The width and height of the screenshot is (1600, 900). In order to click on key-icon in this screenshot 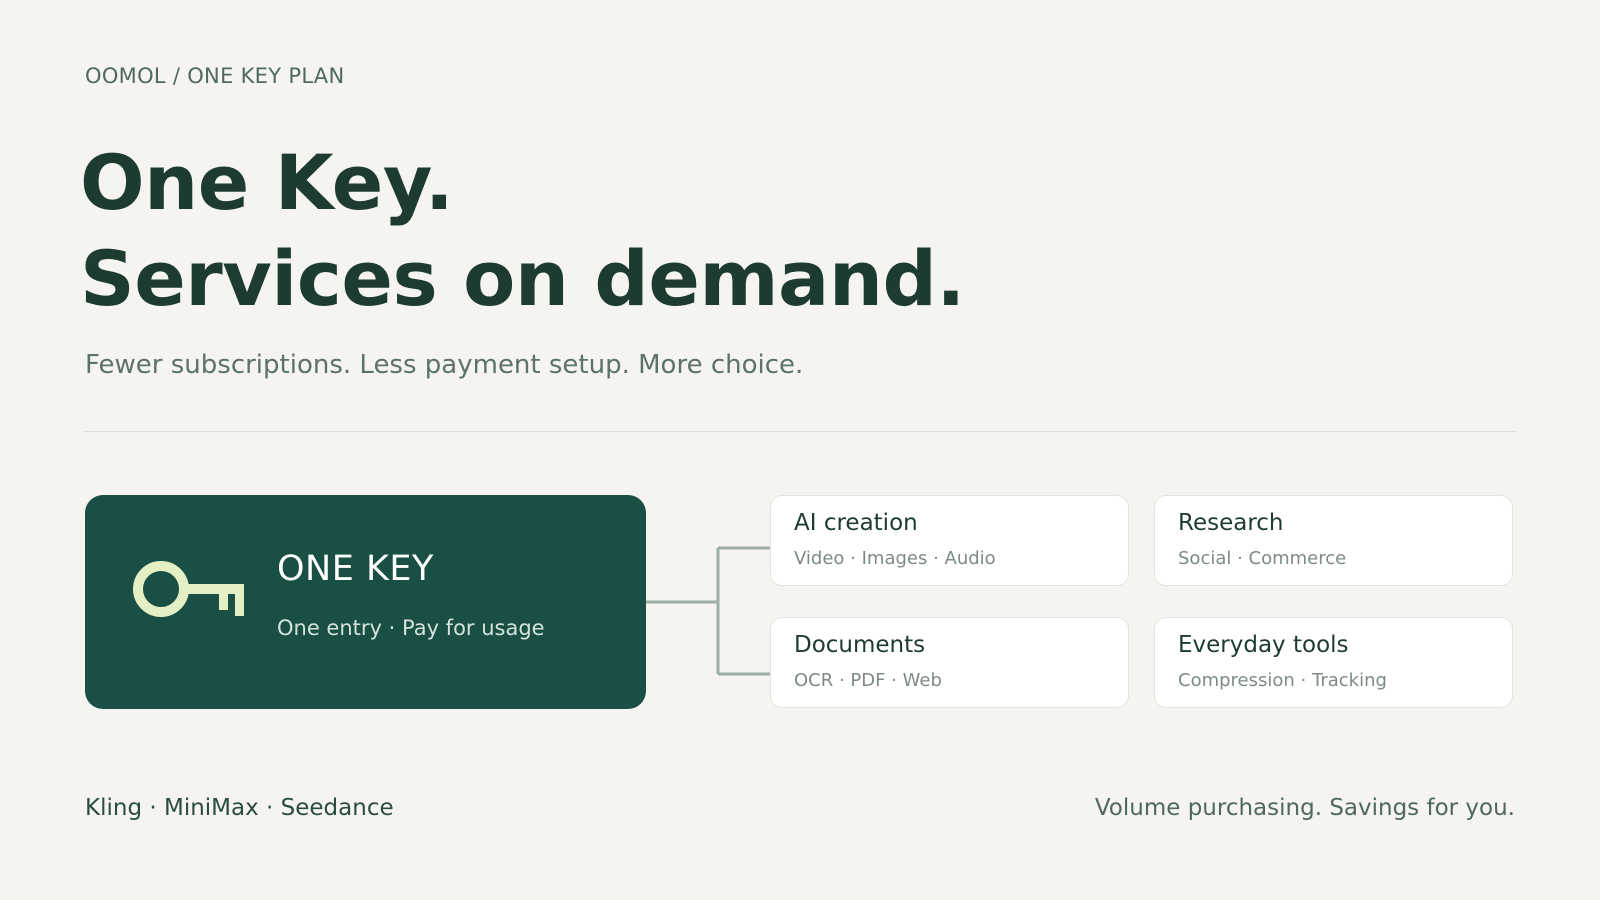, I will do `click(190, 598)`.